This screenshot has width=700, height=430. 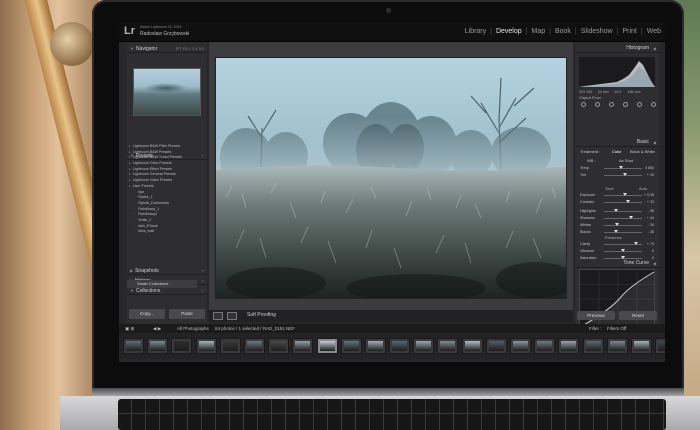 What do you see at coordinates (261, 315) in the screenshot?
I see `soft-proofing-checkbox: Soft Proofing` at bounding box center [261, 315].